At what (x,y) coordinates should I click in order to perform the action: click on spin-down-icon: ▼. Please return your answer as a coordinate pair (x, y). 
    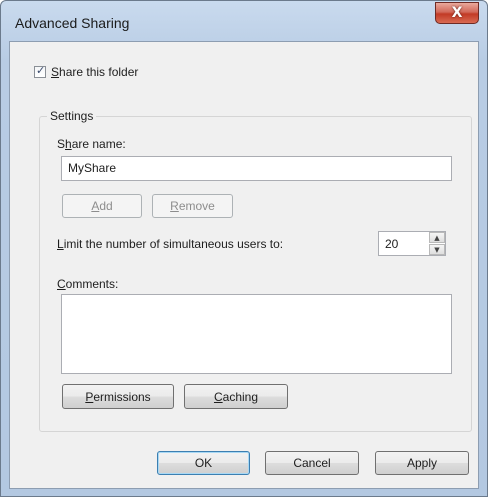
    Looking at the image, I should click on (437, 249).